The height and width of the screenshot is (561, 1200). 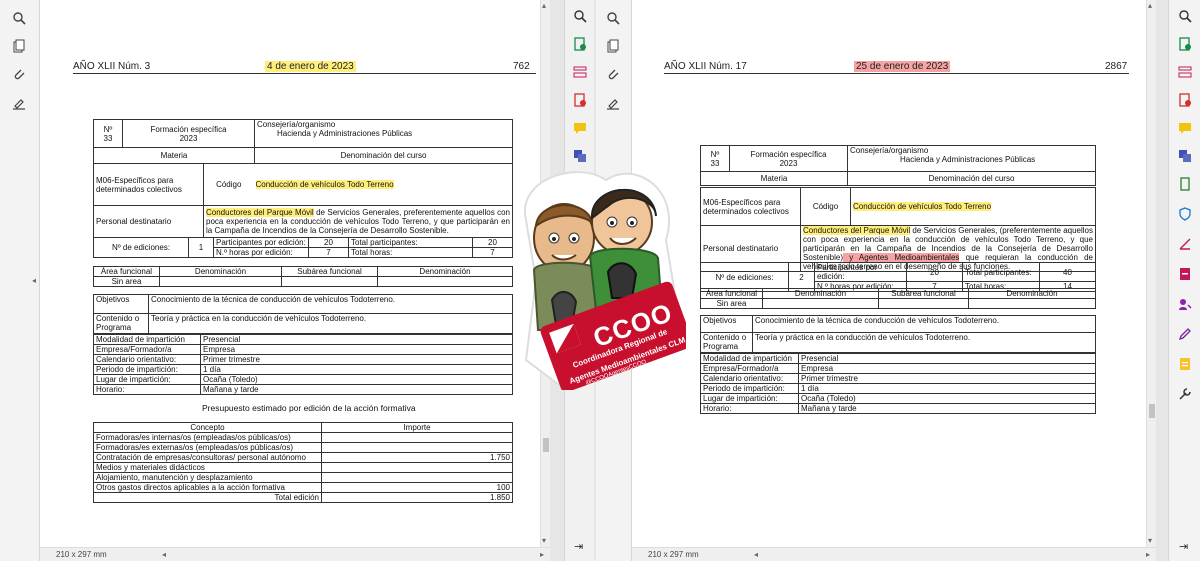 I want to click on concepto-label: Concepto, so click(x=207, y=427).